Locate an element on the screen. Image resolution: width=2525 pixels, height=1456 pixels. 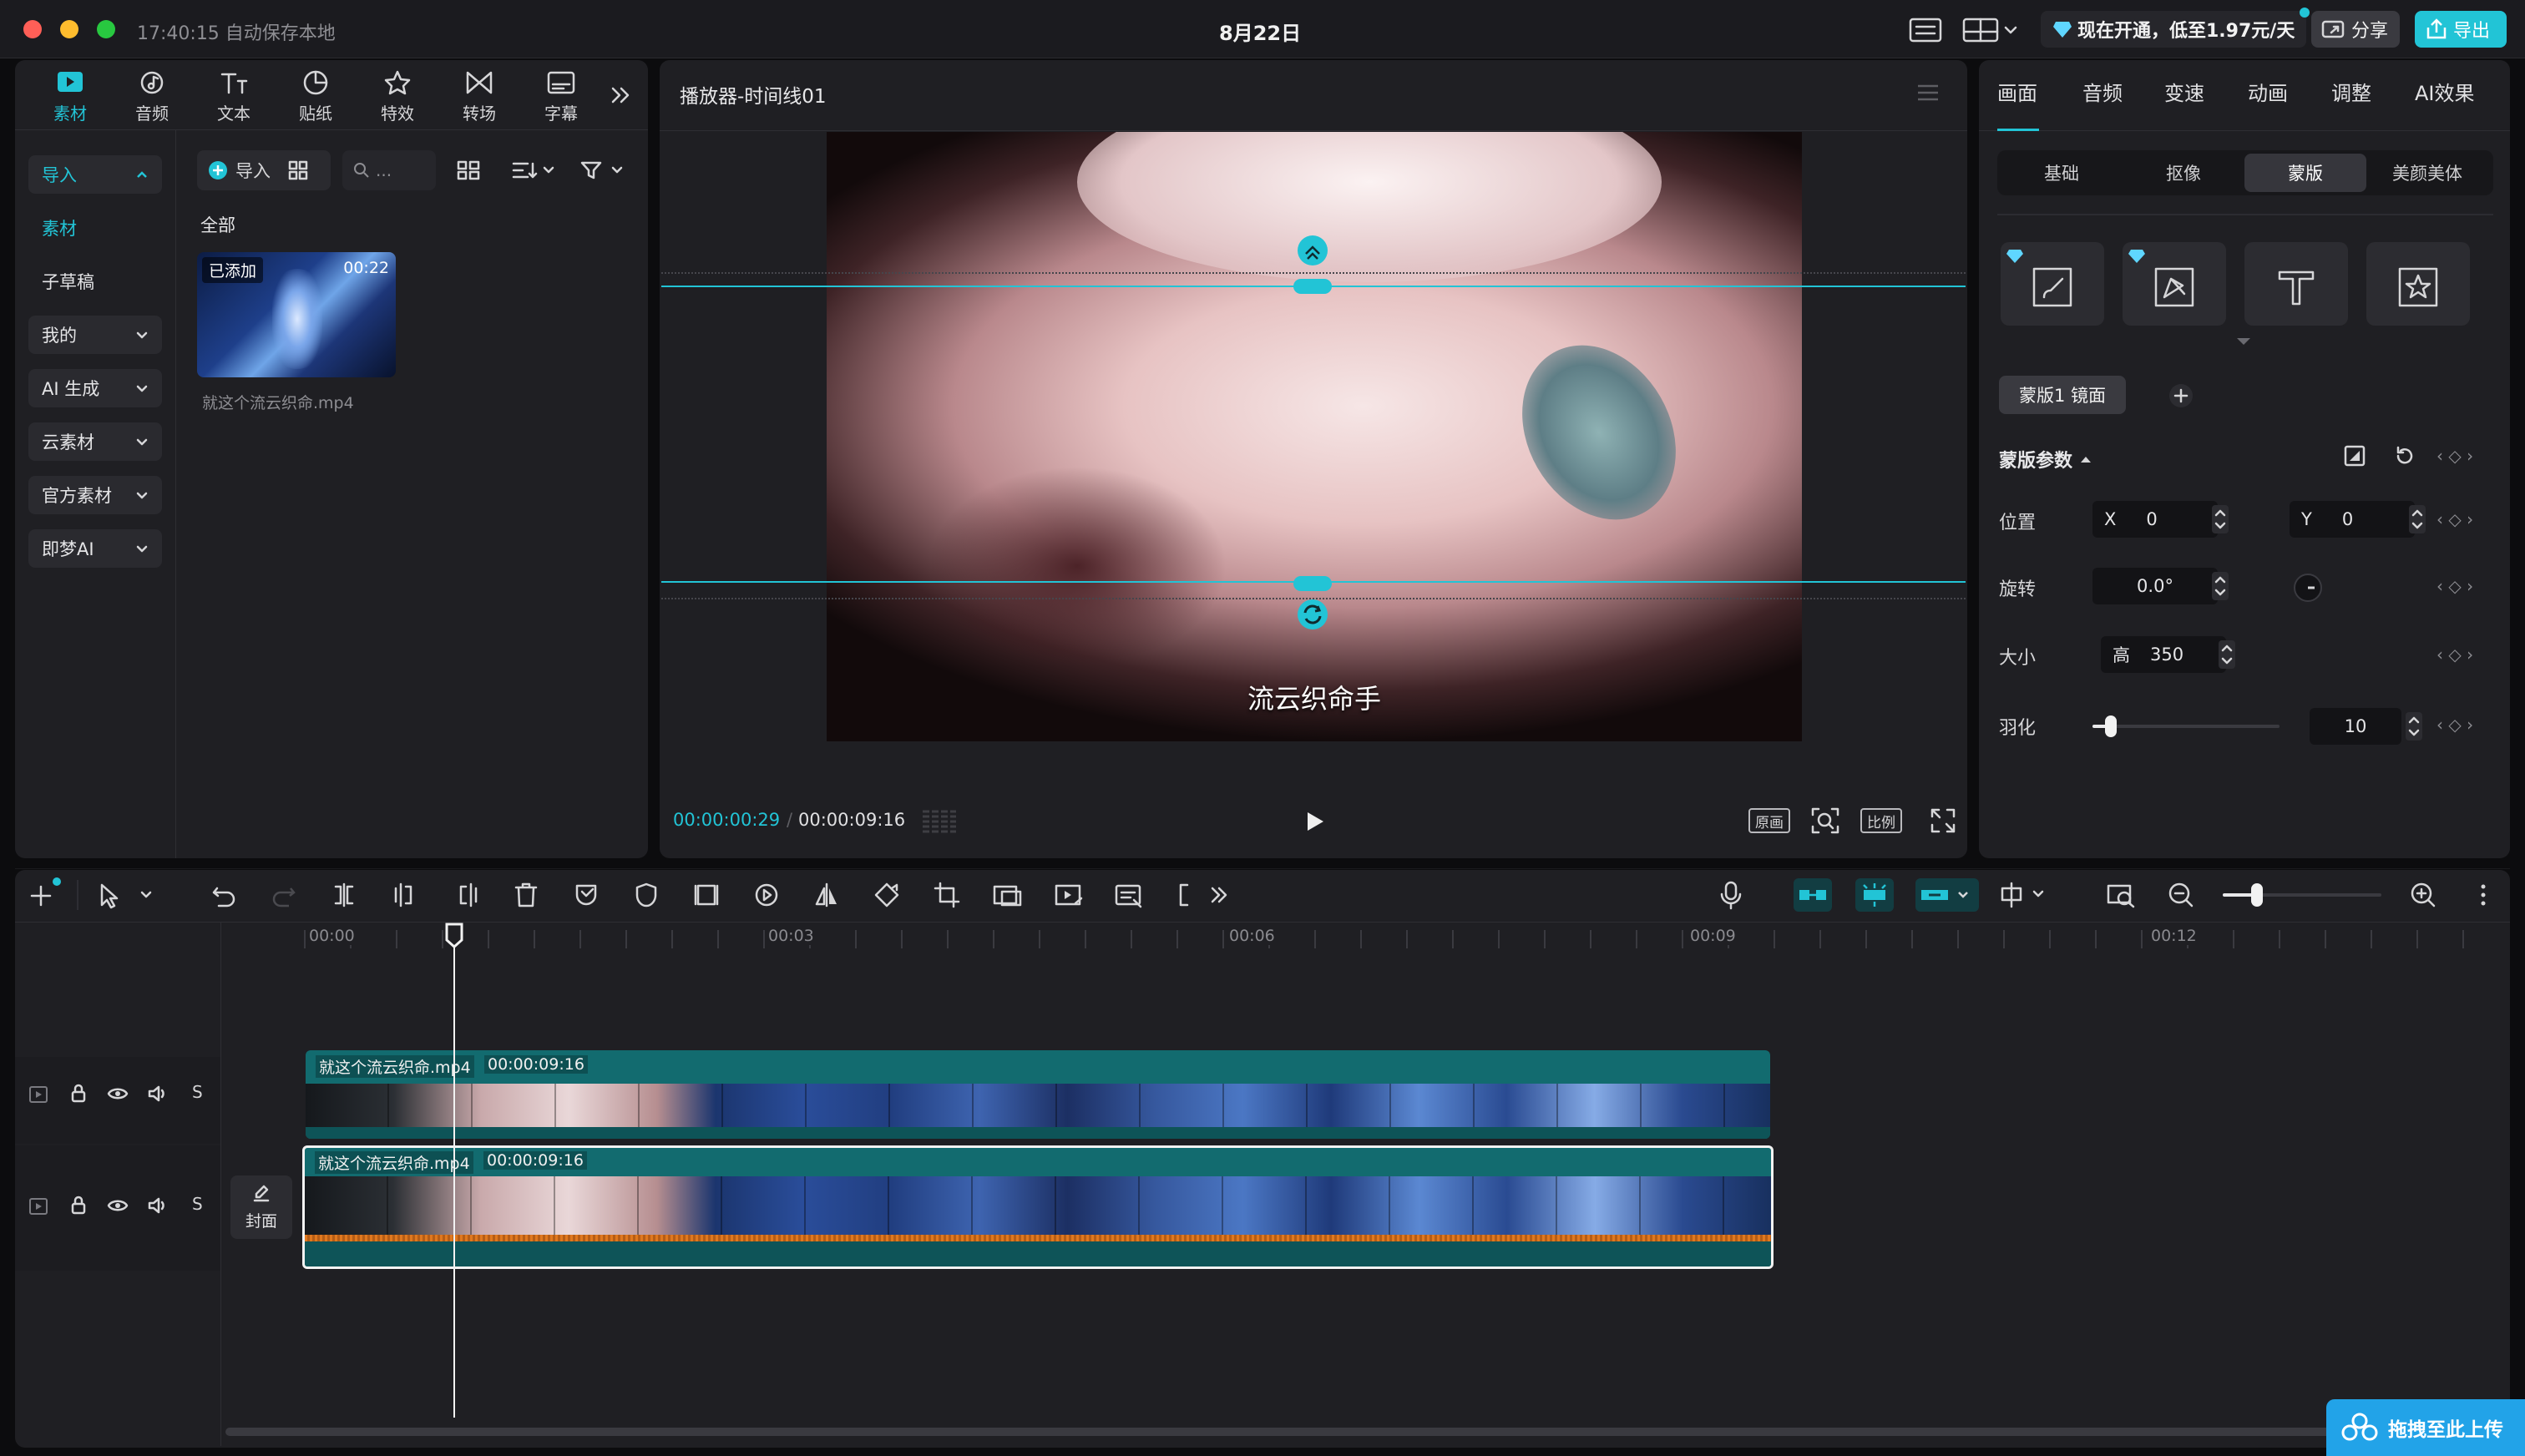
minimize-window-button is located at coordinates (69, 29).